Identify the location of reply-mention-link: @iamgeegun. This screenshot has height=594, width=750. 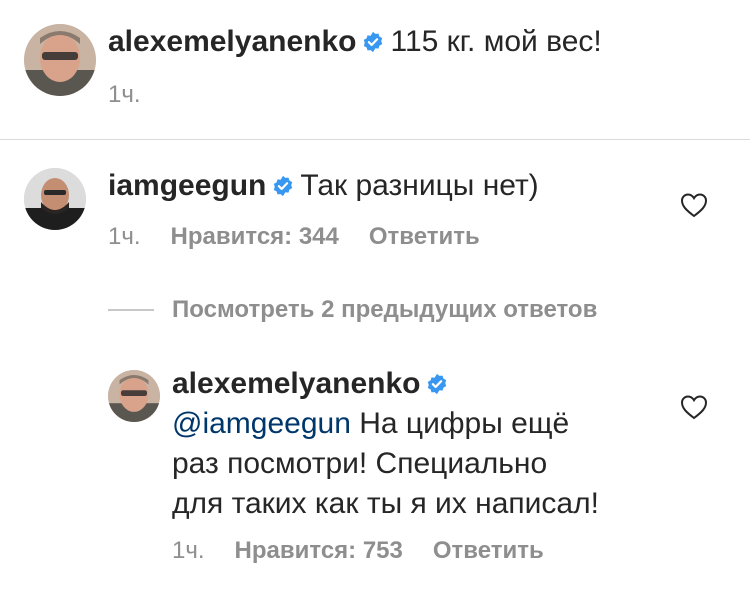
(261, 423).